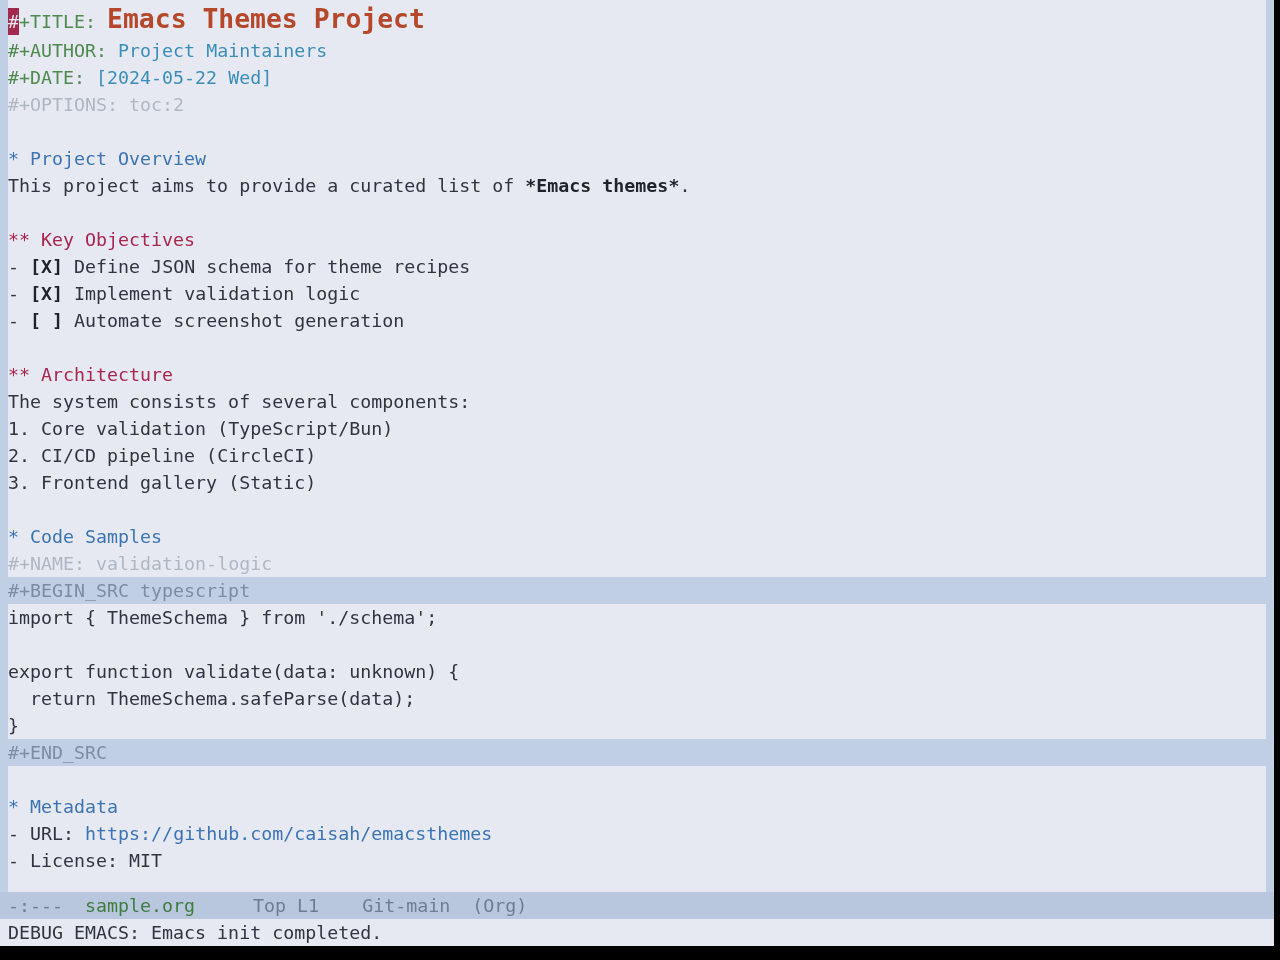 The width and height of the screenshot is (1280, 960). I want to click on heading: * Project Overview, so click(107, 158).